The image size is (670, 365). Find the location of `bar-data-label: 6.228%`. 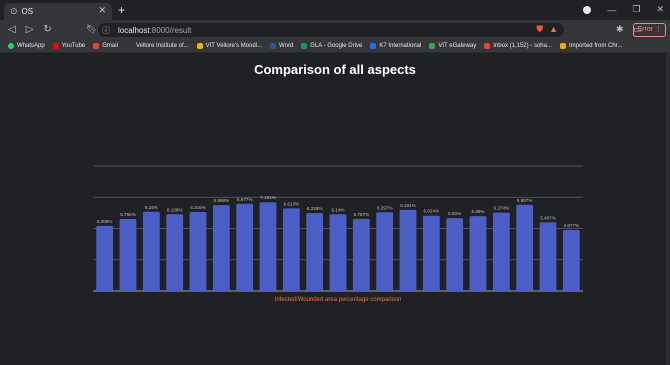

bar-data-label: 6.228% is located at coordinates (315, 208).